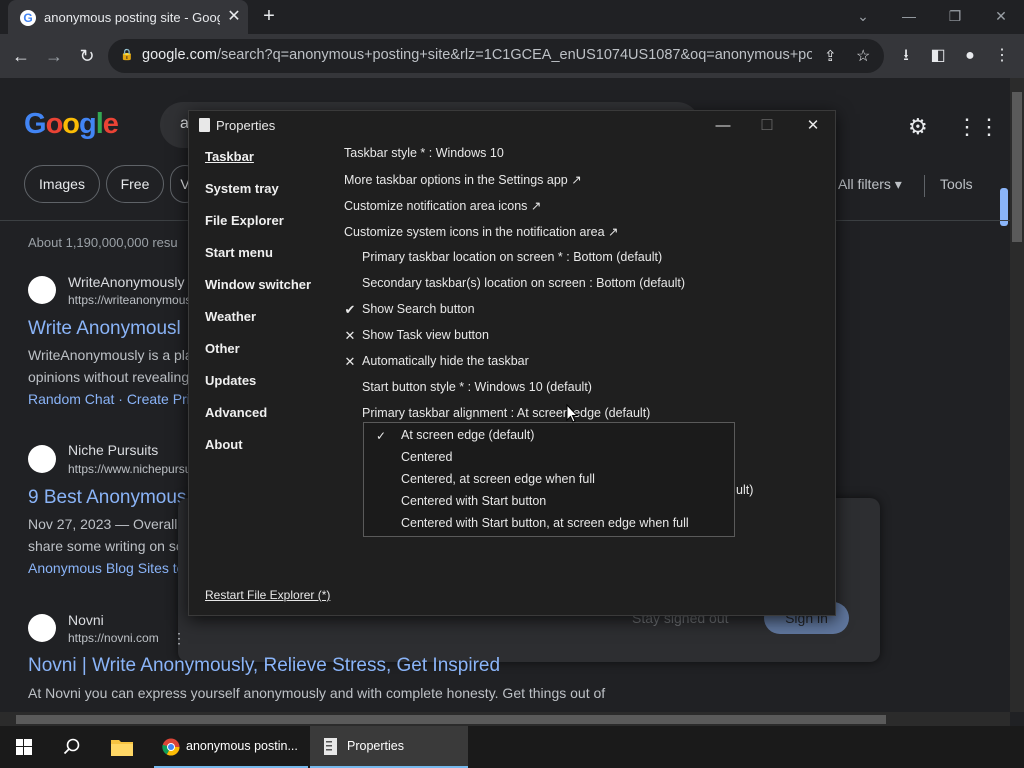 This screenshot has width=1024, height=768. Describe the element at coordinates (813, 126) in the screenshot. I see `dialog-close-button: ✕` at that location.